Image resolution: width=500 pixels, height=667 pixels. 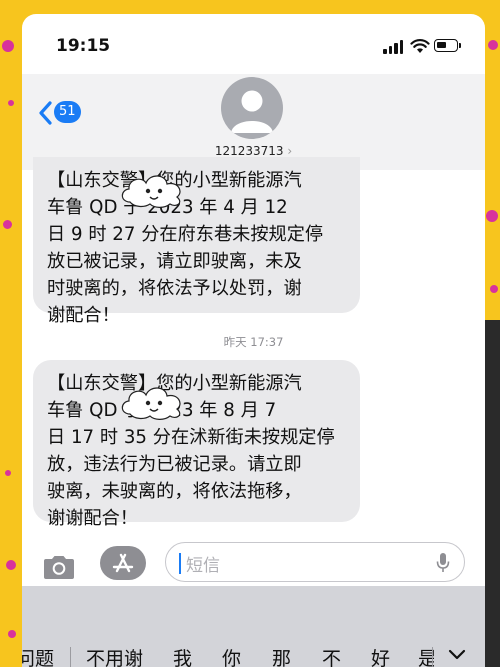 What do you see at coordinates (67, 112) in the screenshot?
I see `unread-count-badge: 51` at bounding box center [67, 112].